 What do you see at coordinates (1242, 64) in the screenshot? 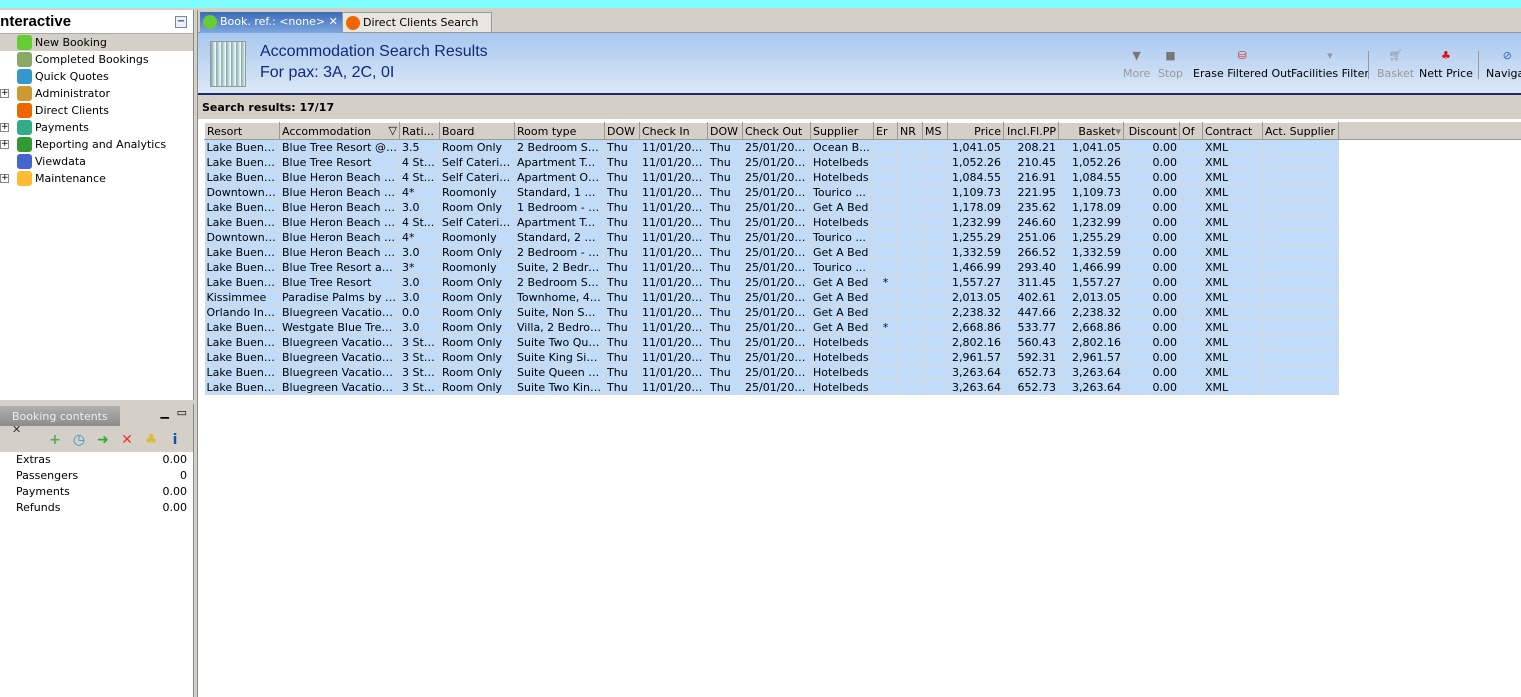
I see `erase-filtered-out-button: ⛁ Erase Filtered Out` at bounding box center [1242, 64].